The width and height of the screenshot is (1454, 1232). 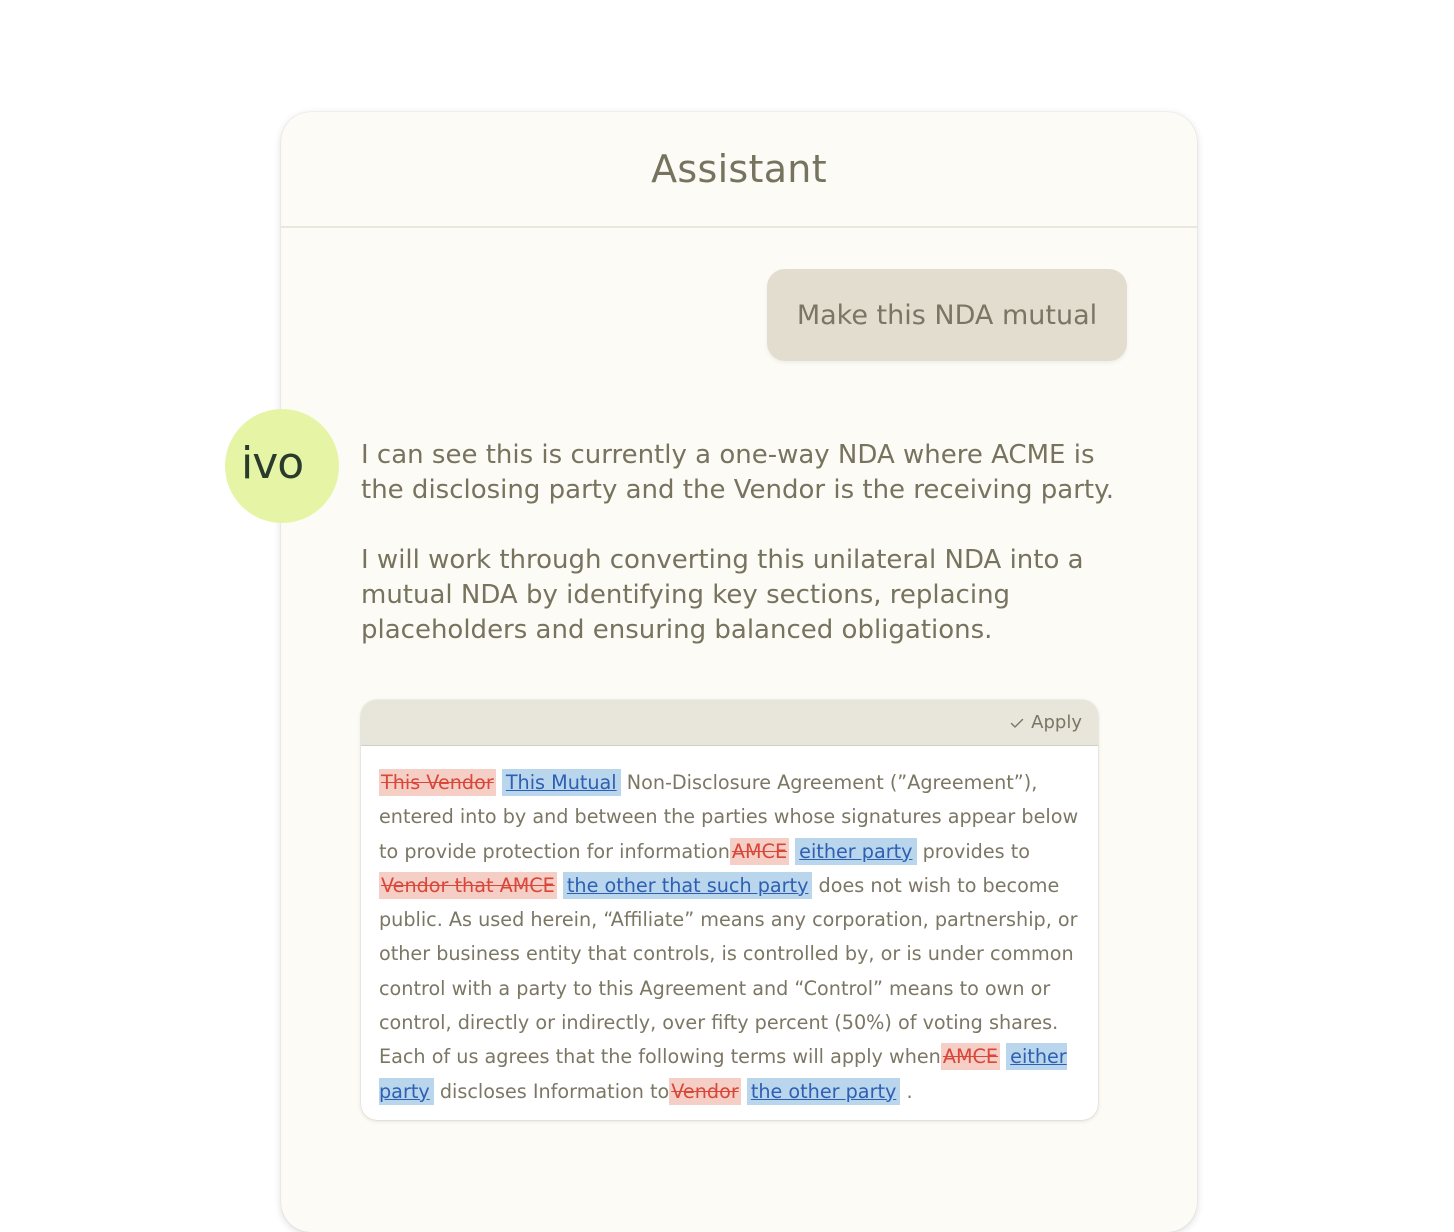 I want to click on ivo-avatar: ivo, so click(x=282, y=466).